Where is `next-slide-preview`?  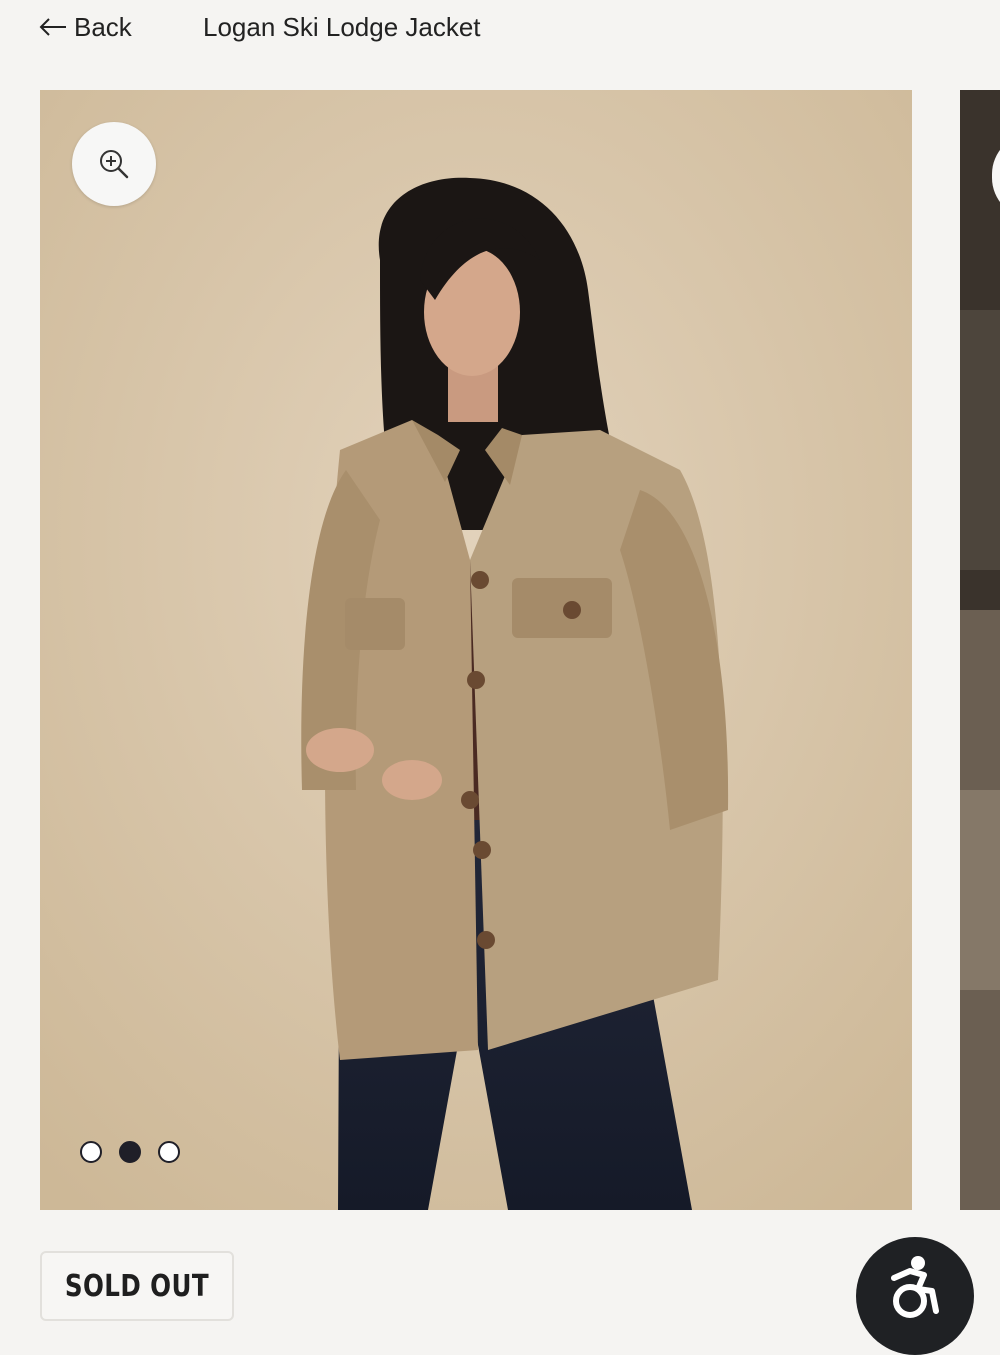
next-slide-preview is located at coordinates (980, 650).